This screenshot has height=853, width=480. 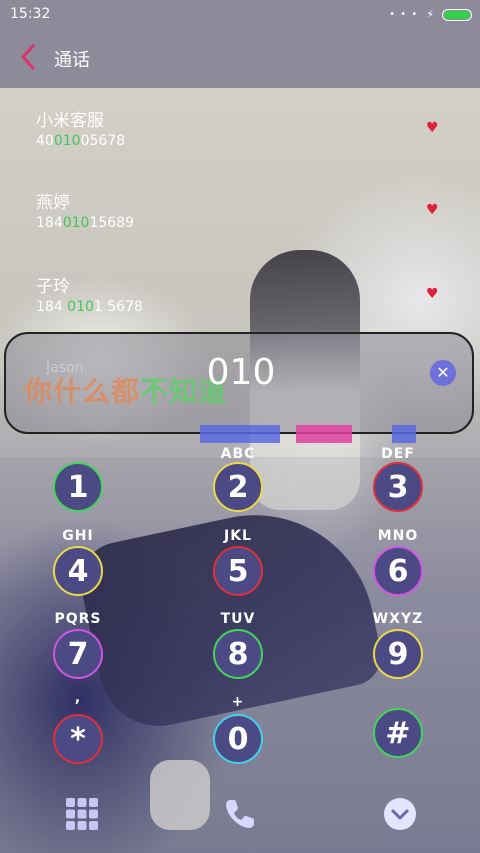 I want to click on dialpad-grid-icon, so click(x=82, y=814).